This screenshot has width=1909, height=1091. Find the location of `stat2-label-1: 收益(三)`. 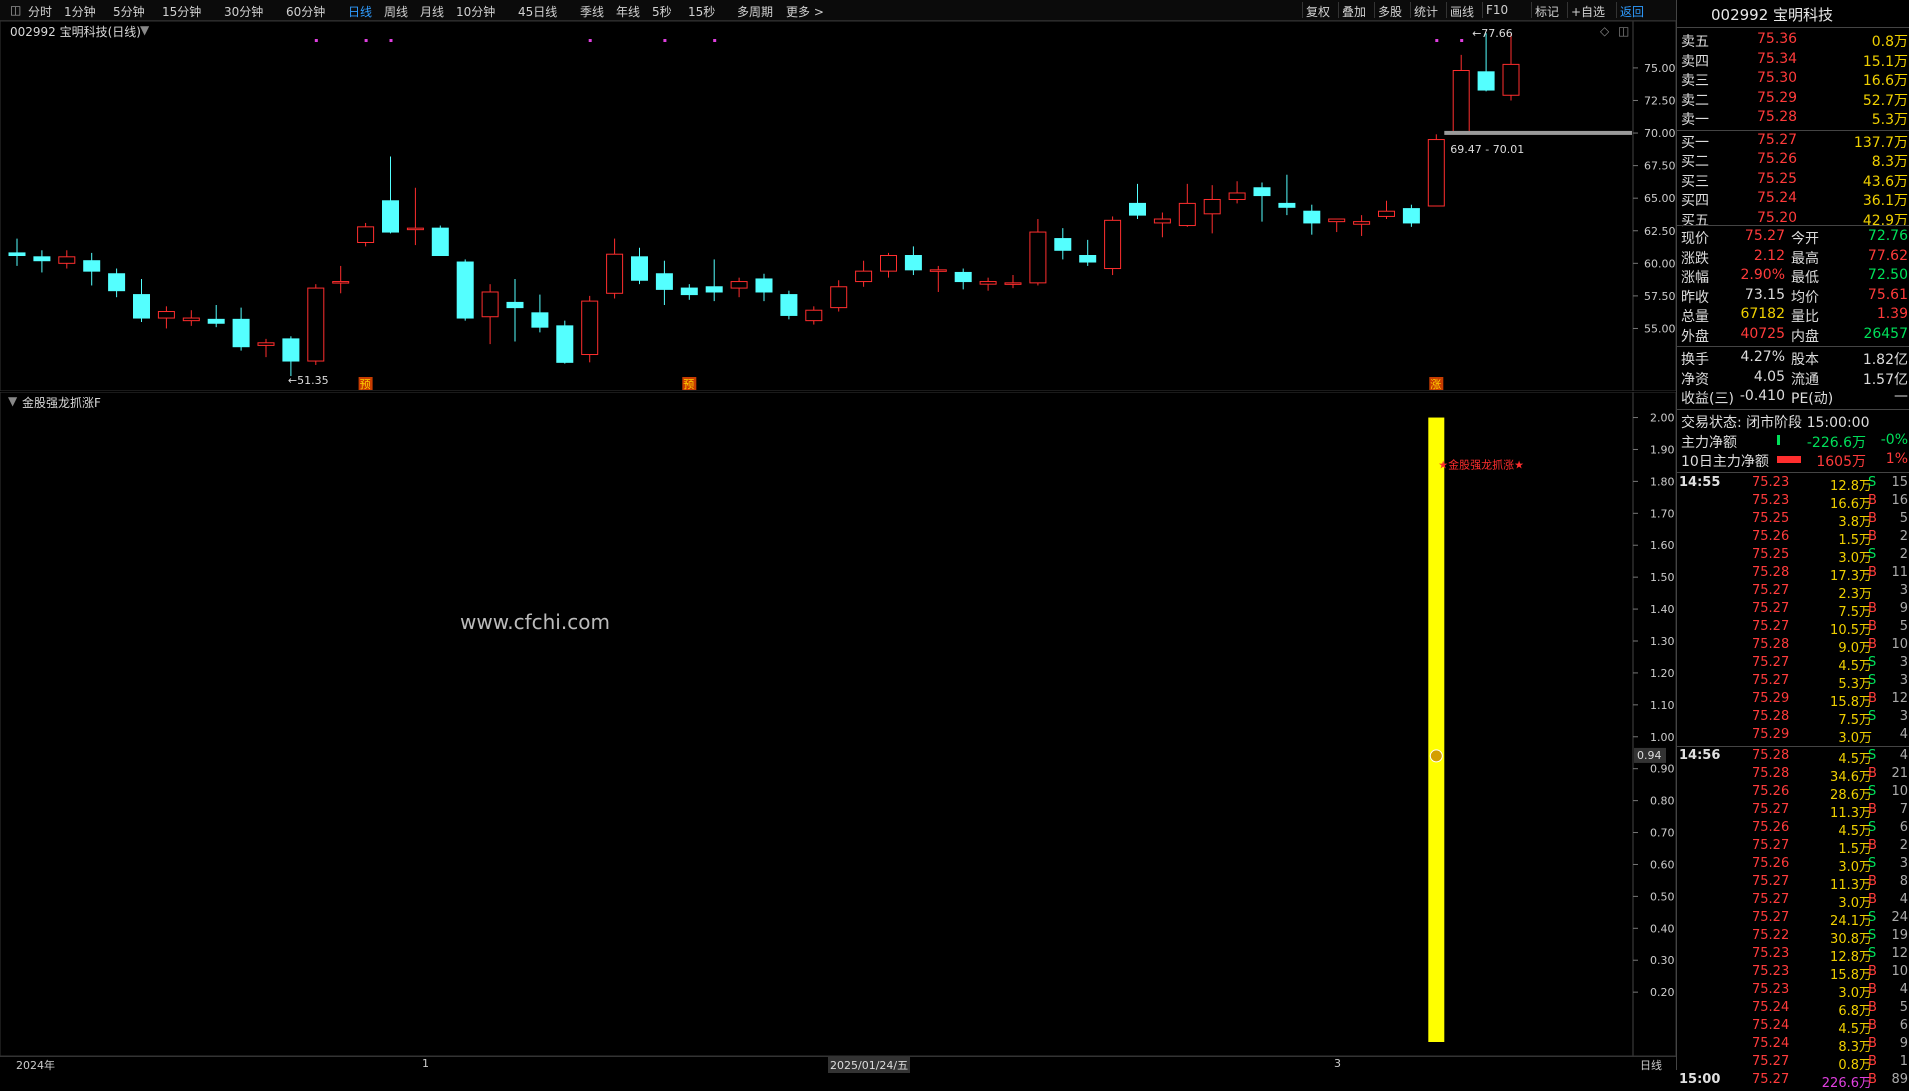

stat2-label-1: 收益(三) is located at coordinates (1707, 399).